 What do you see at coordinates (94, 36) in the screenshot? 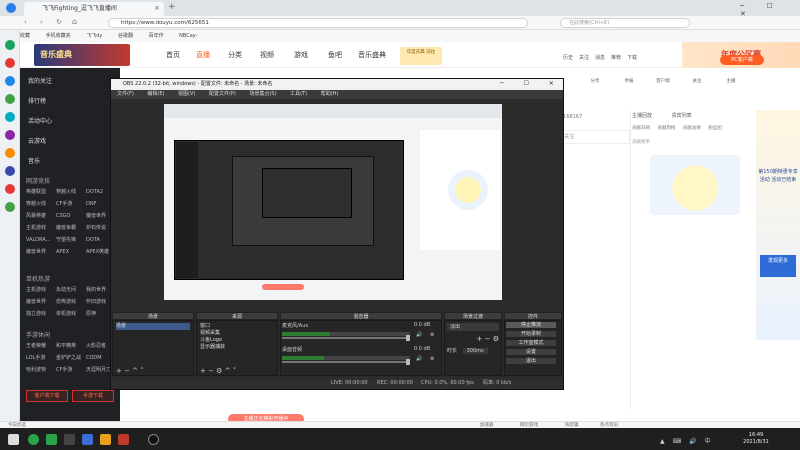
I see `bookmark-item: 飞飞dy` at bounding box center [94, 36].